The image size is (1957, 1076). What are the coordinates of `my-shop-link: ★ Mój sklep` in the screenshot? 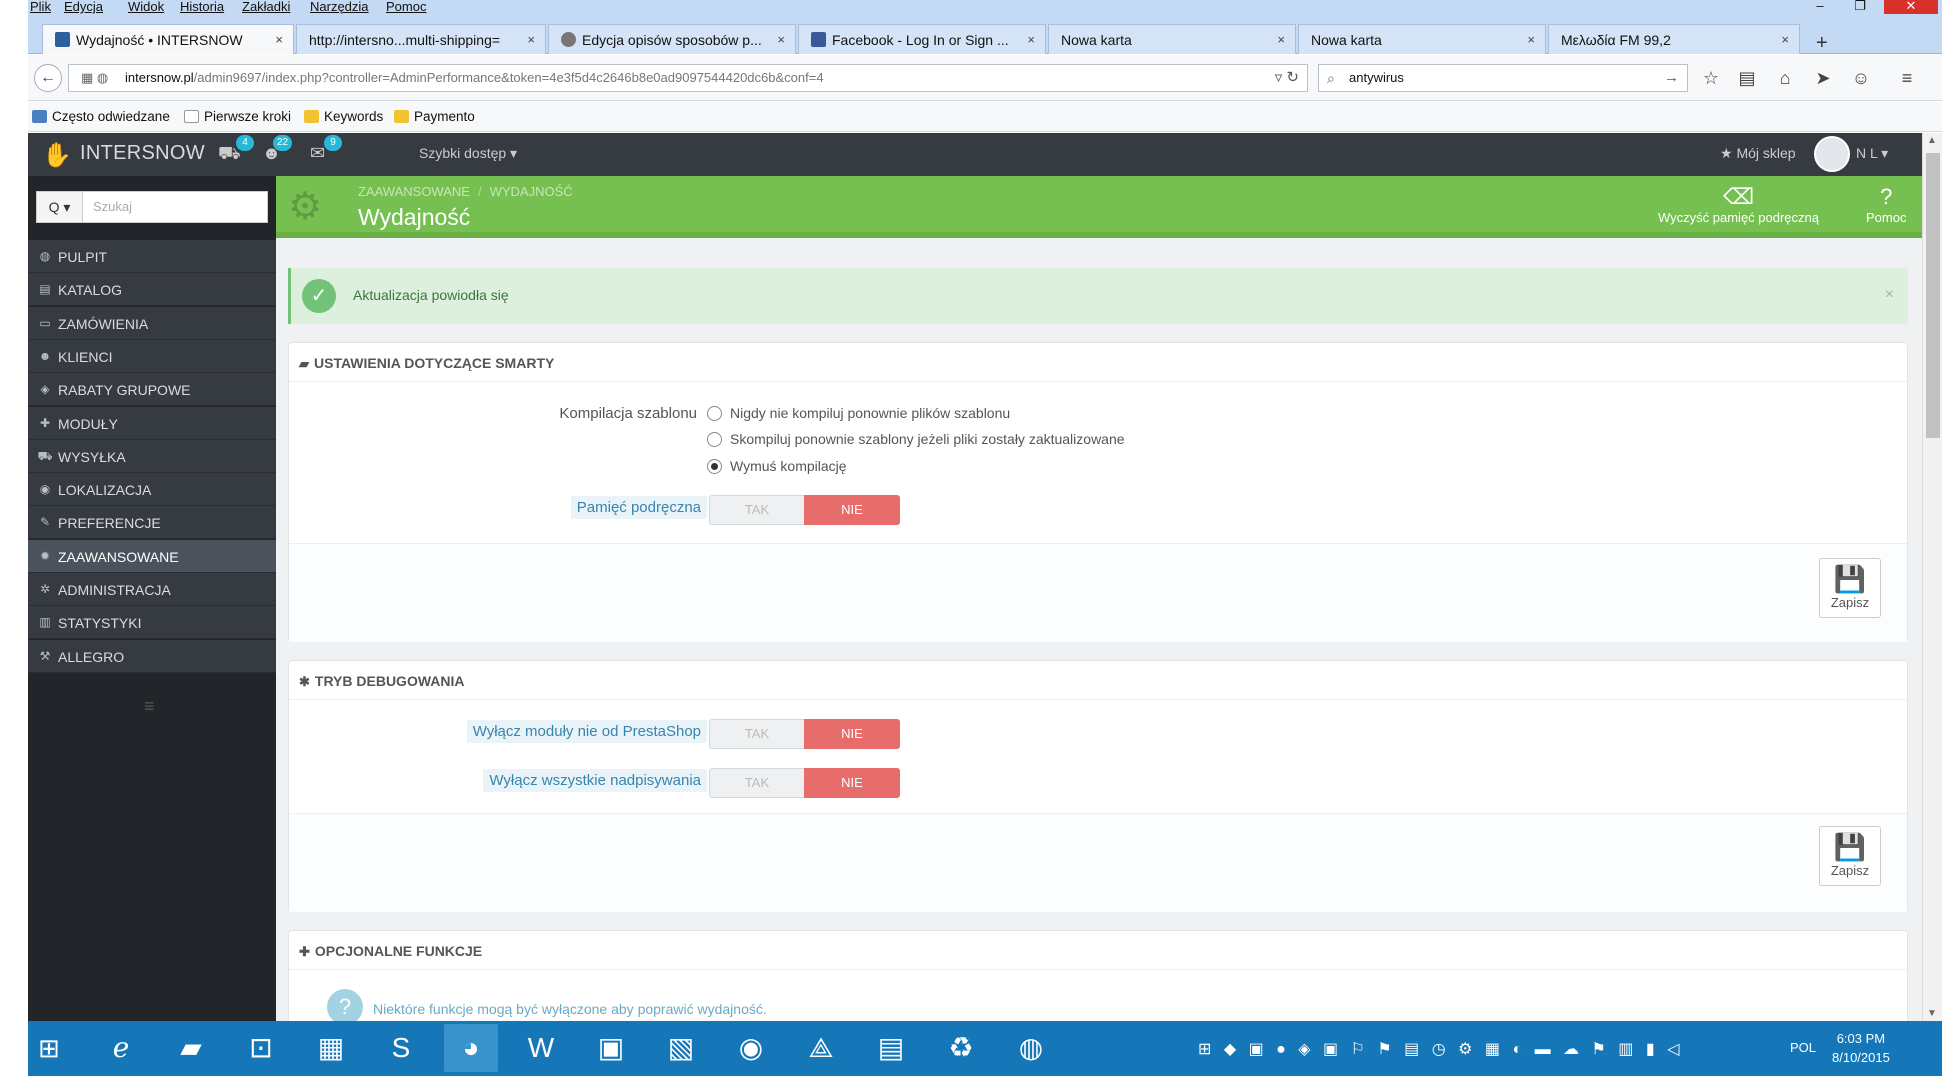 It's located at (1758, 153).